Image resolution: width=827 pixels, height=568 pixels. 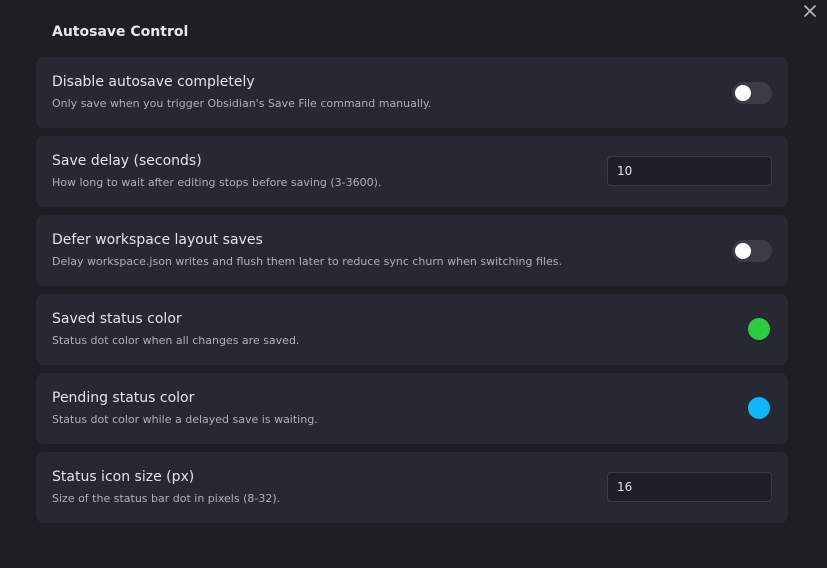 What do you see at coordinates (689, 171) in the screenshot?
I see `save-delay-input` at bounding box center [689, 171].